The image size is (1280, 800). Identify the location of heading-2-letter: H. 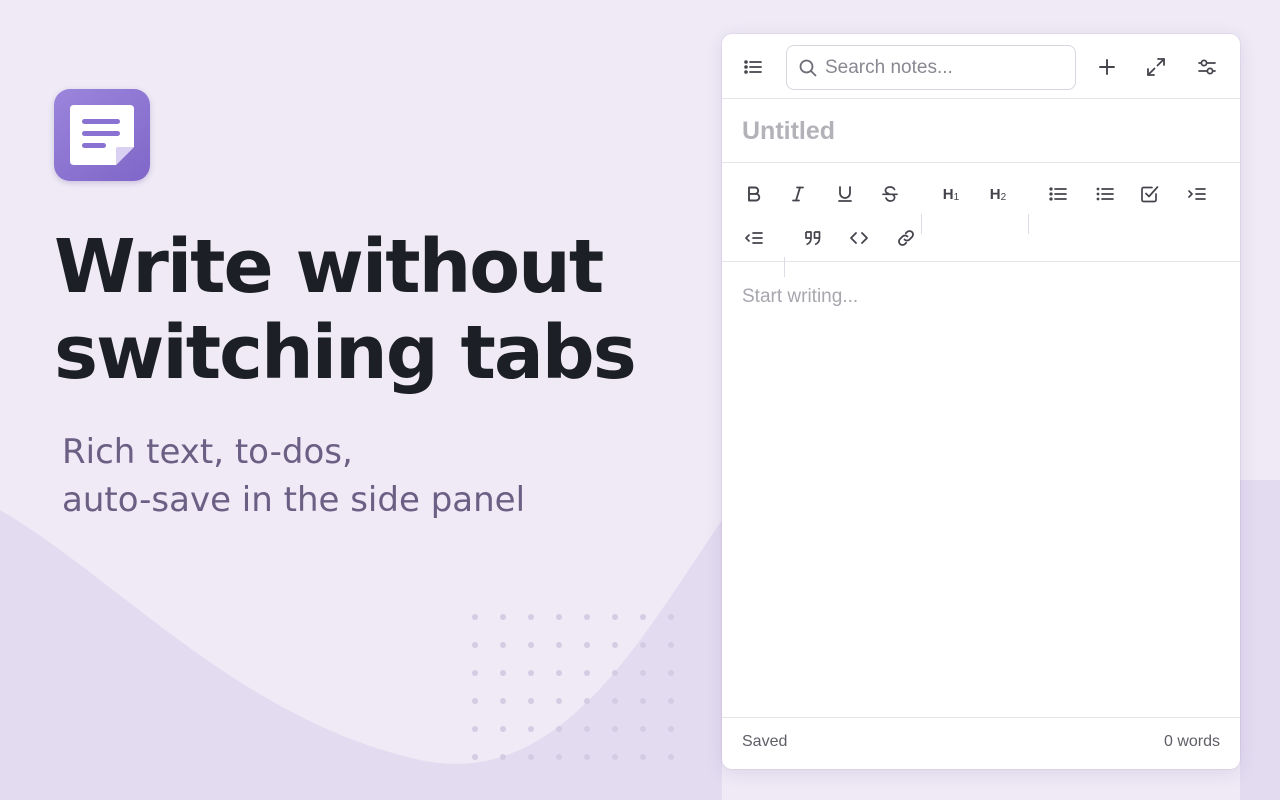
(995, 194).